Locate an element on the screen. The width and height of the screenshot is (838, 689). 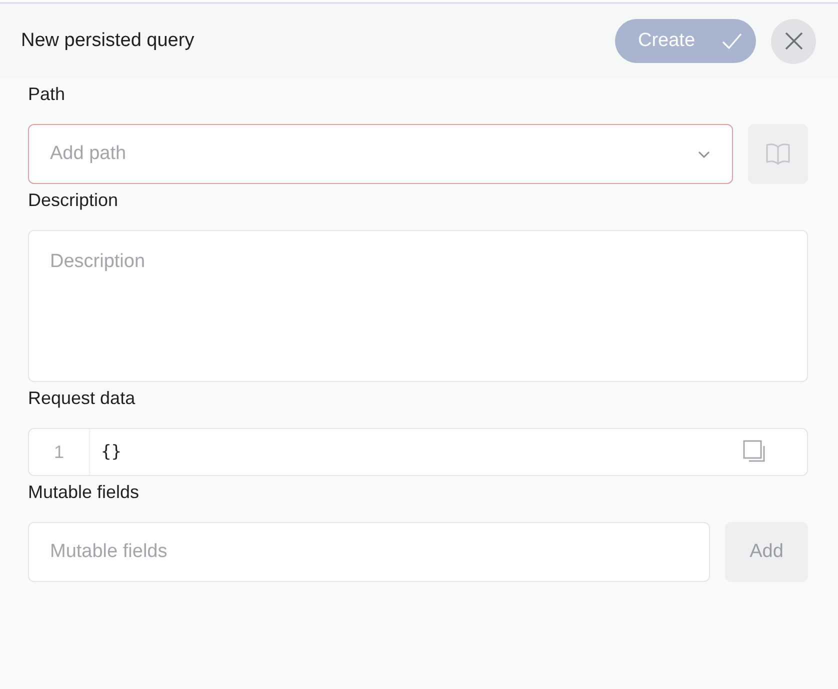
field-label: Request data is located at coordinates (82, 398).